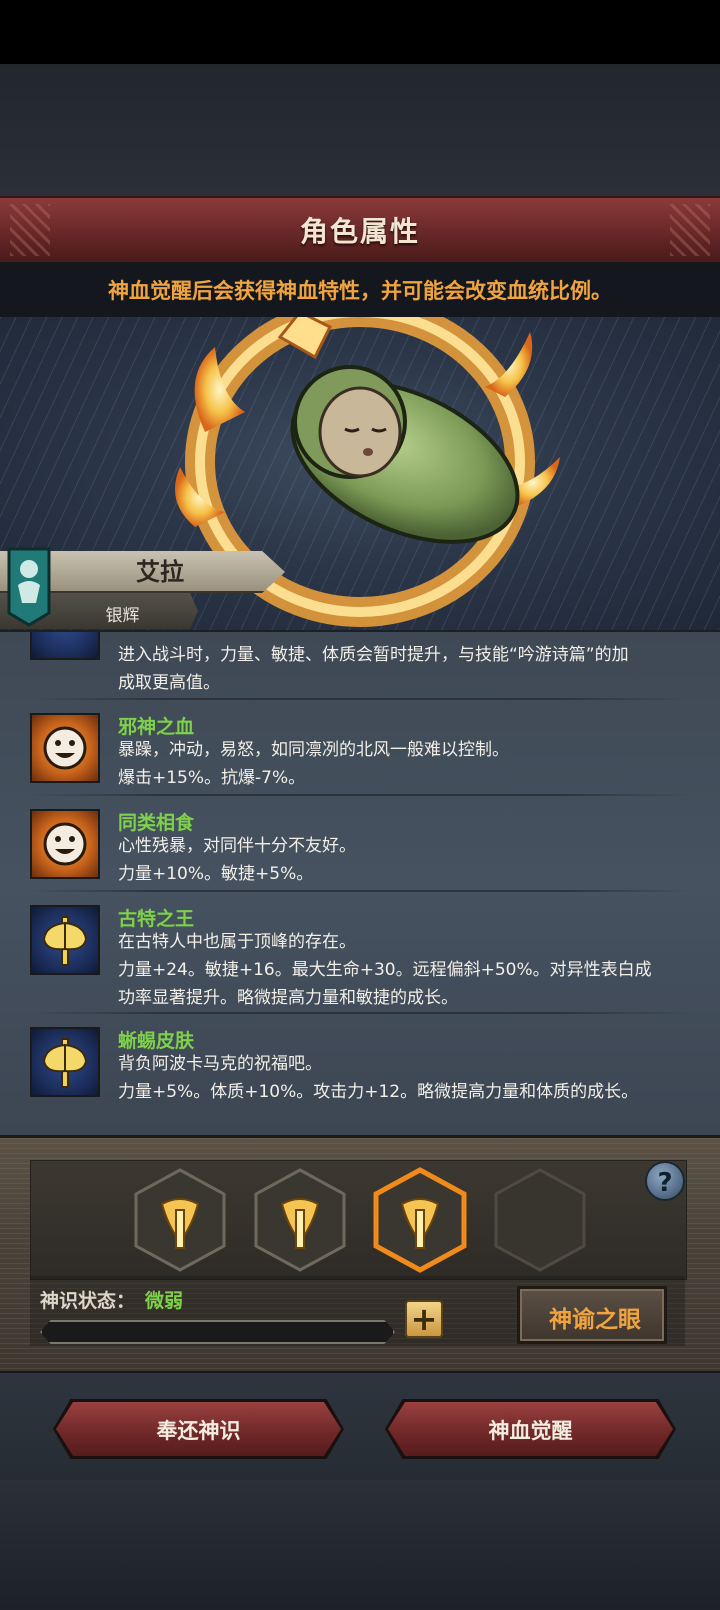 The width and height of the screenshot is (720, 1610). What do you see at coordinates (360, 32) in the screenshot?
I see `status-bar` at bounding box center [360, 32].